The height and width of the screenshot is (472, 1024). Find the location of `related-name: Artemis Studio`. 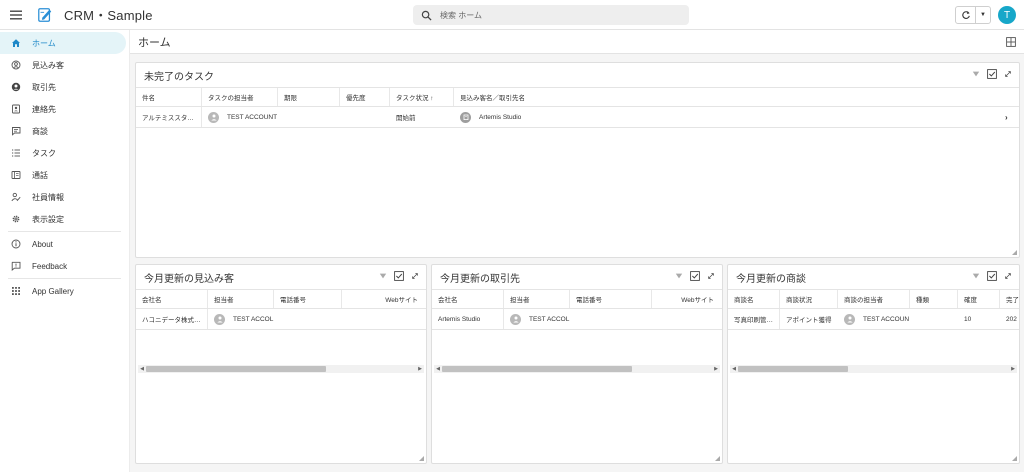

related-name: Artemis Studio is located at coordinates (500, 117).